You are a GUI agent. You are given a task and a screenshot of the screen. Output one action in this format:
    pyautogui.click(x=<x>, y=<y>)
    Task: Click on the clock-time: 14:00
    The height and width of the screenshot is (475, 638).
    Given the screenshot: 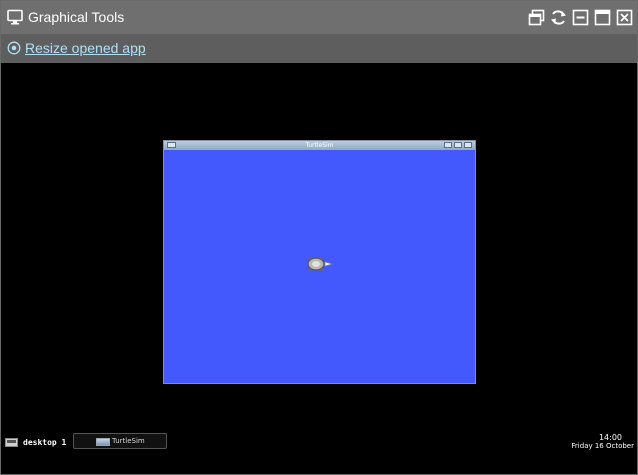 What is the action you would take?
    pyautogui.click(x=610, y=437)
    